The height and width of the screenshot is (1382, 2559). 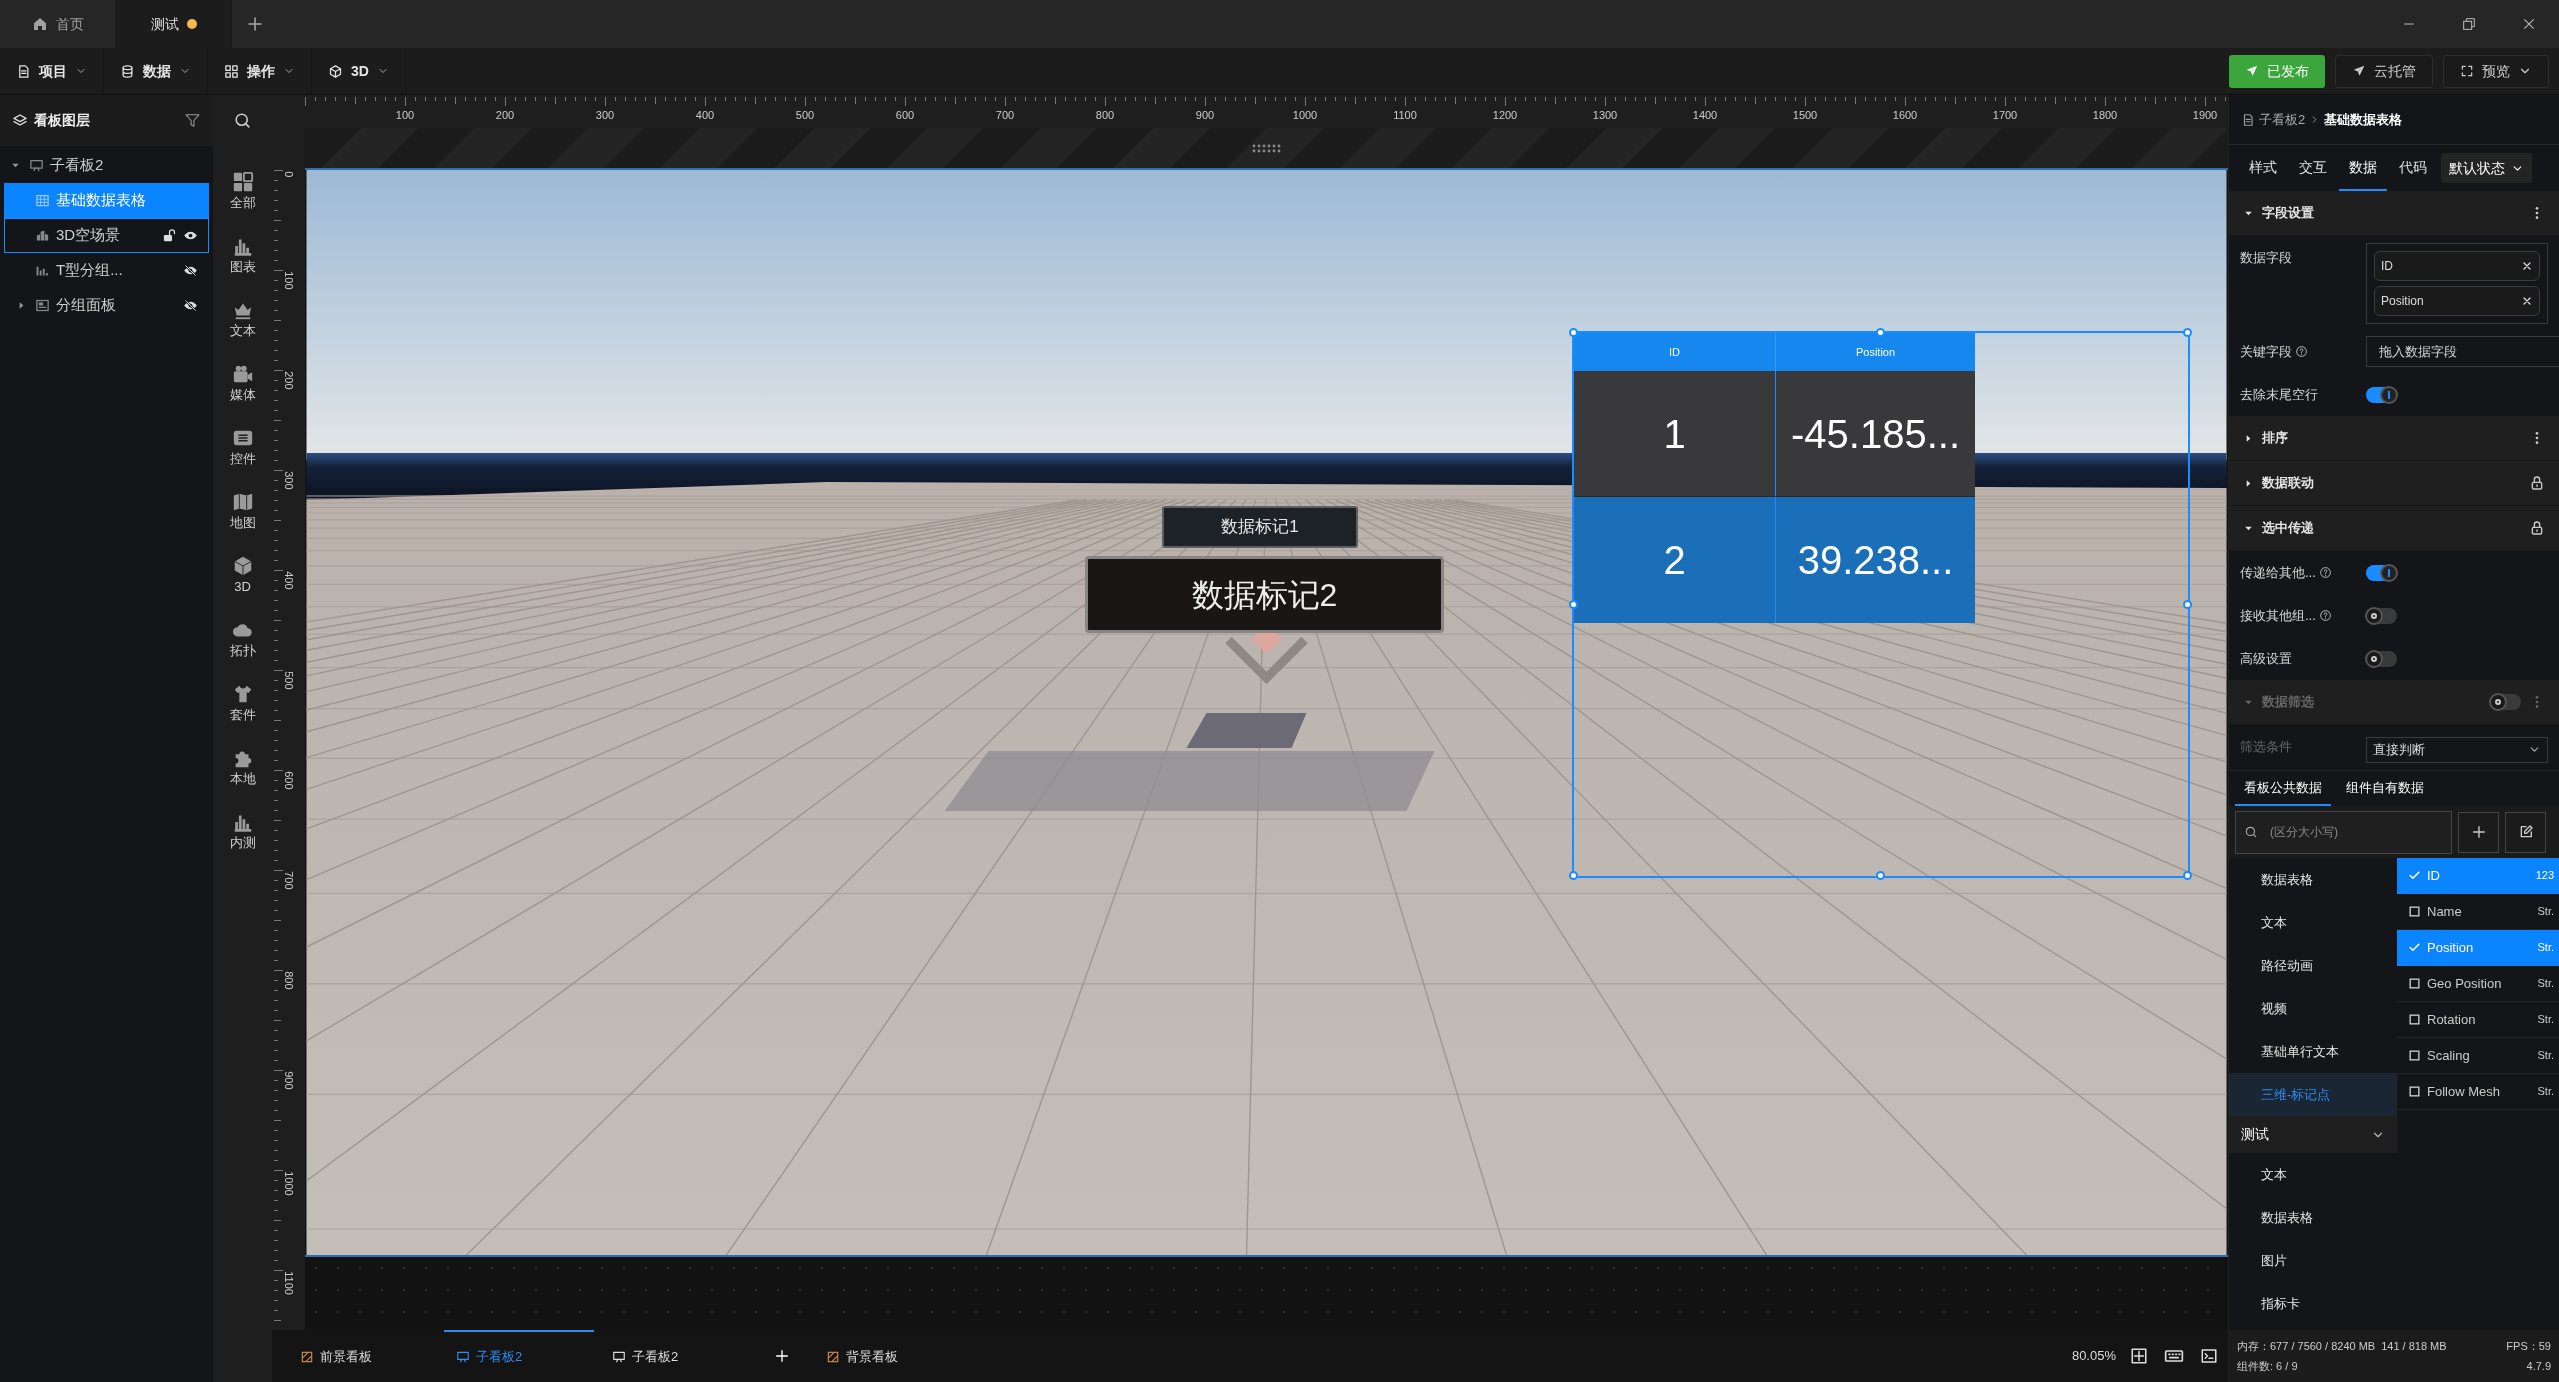 I want to click on category-button: 本地, so click(x=242, y=768).